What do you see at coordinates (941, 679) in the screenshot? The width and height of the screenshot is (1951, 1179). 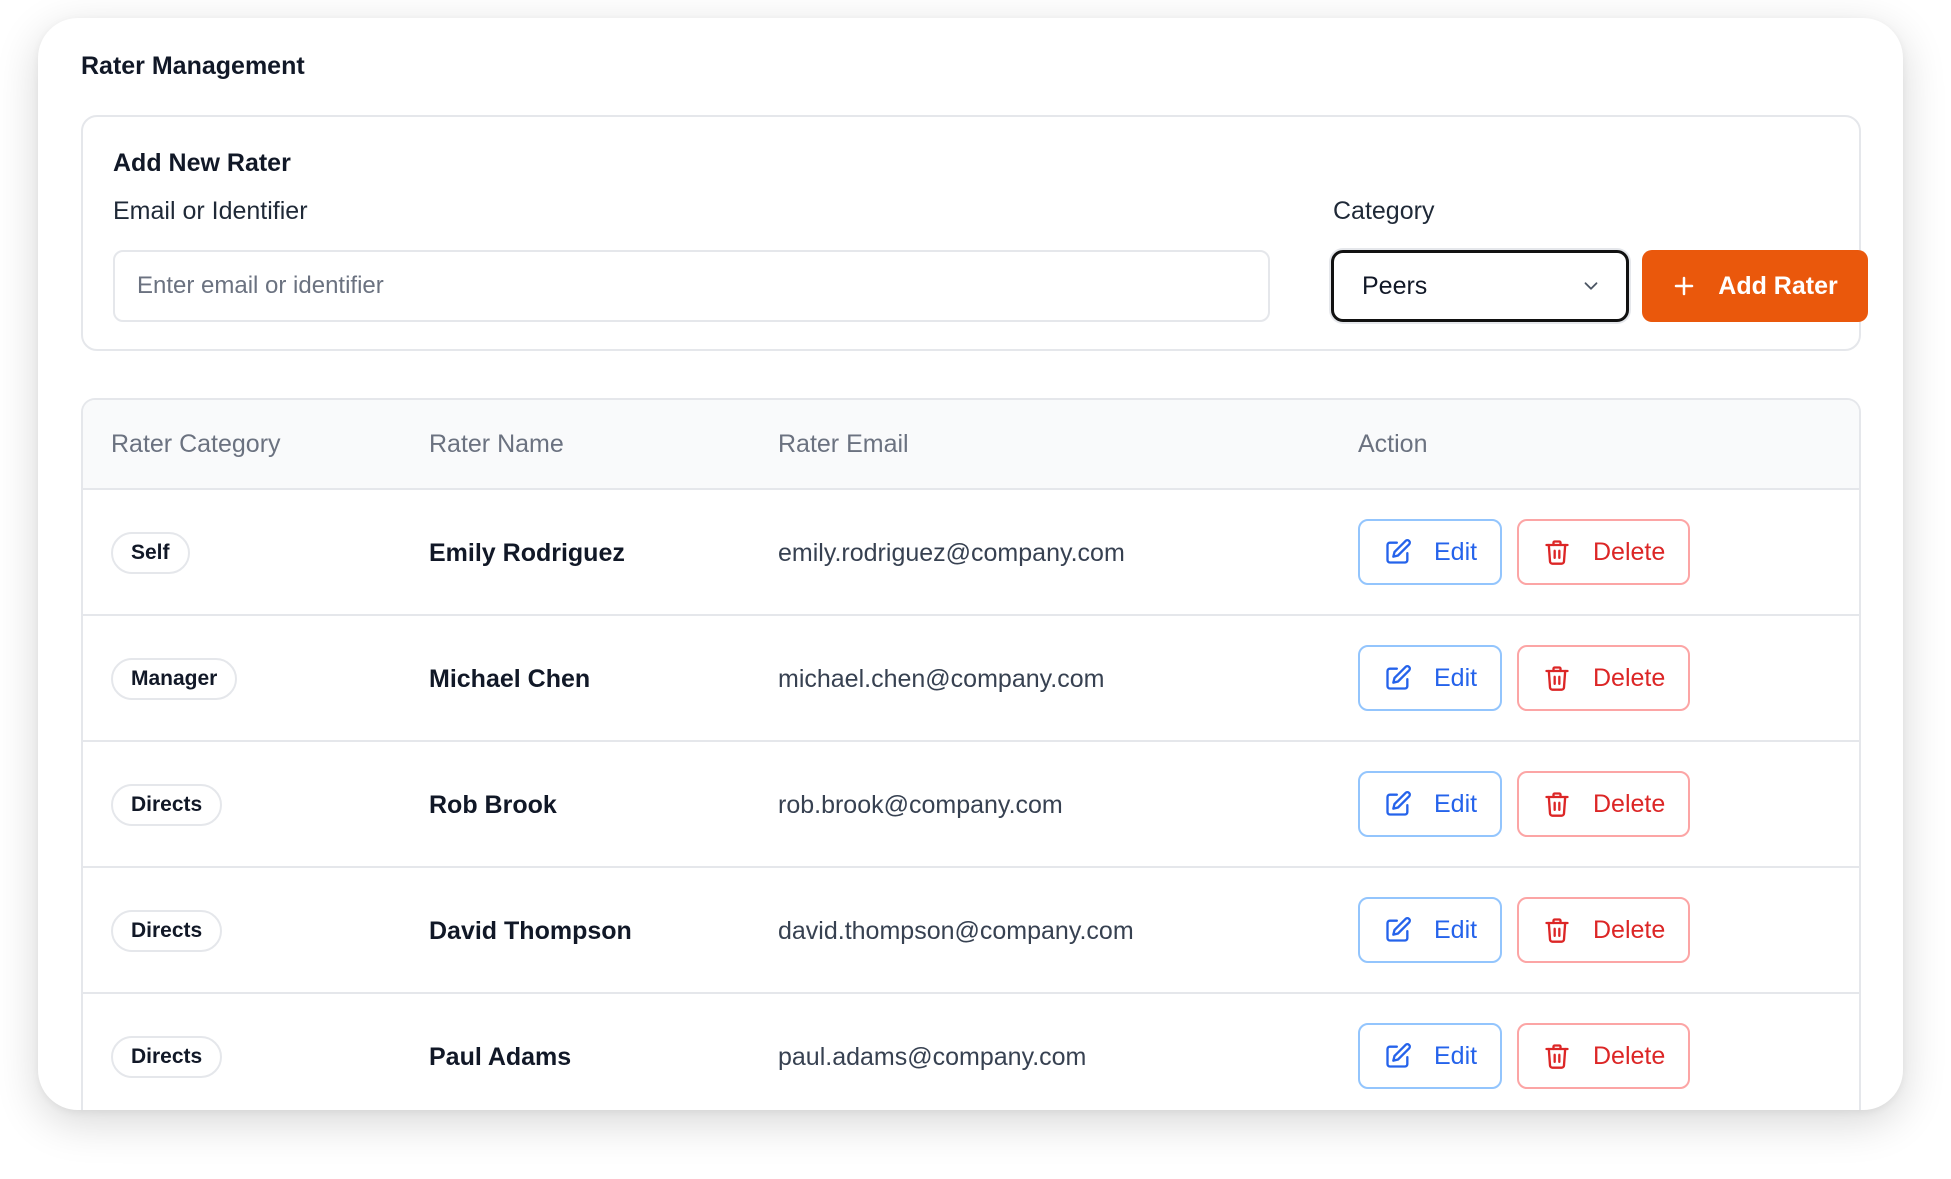 I see `rater-email: michael.chen@company.com` at bounding box center [941, 679].